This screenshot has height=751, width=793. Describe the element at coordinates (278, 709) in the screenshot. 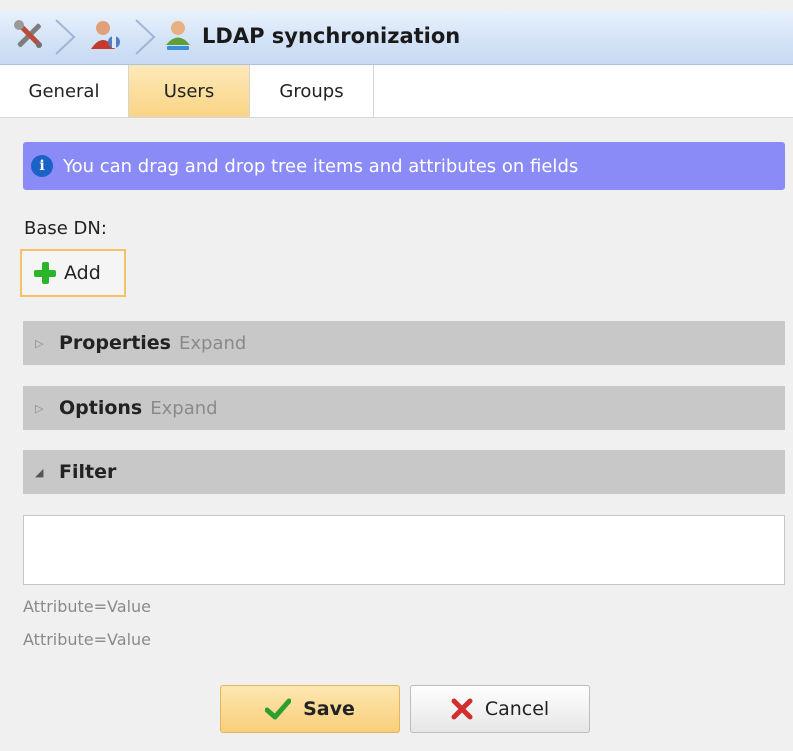

I see `checkmark-icon` at that location.